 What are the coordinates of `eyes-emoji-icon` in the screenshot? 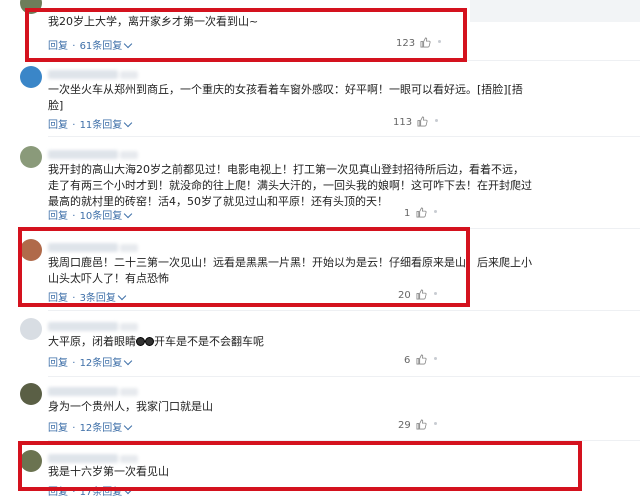 It's located at (145, 341).